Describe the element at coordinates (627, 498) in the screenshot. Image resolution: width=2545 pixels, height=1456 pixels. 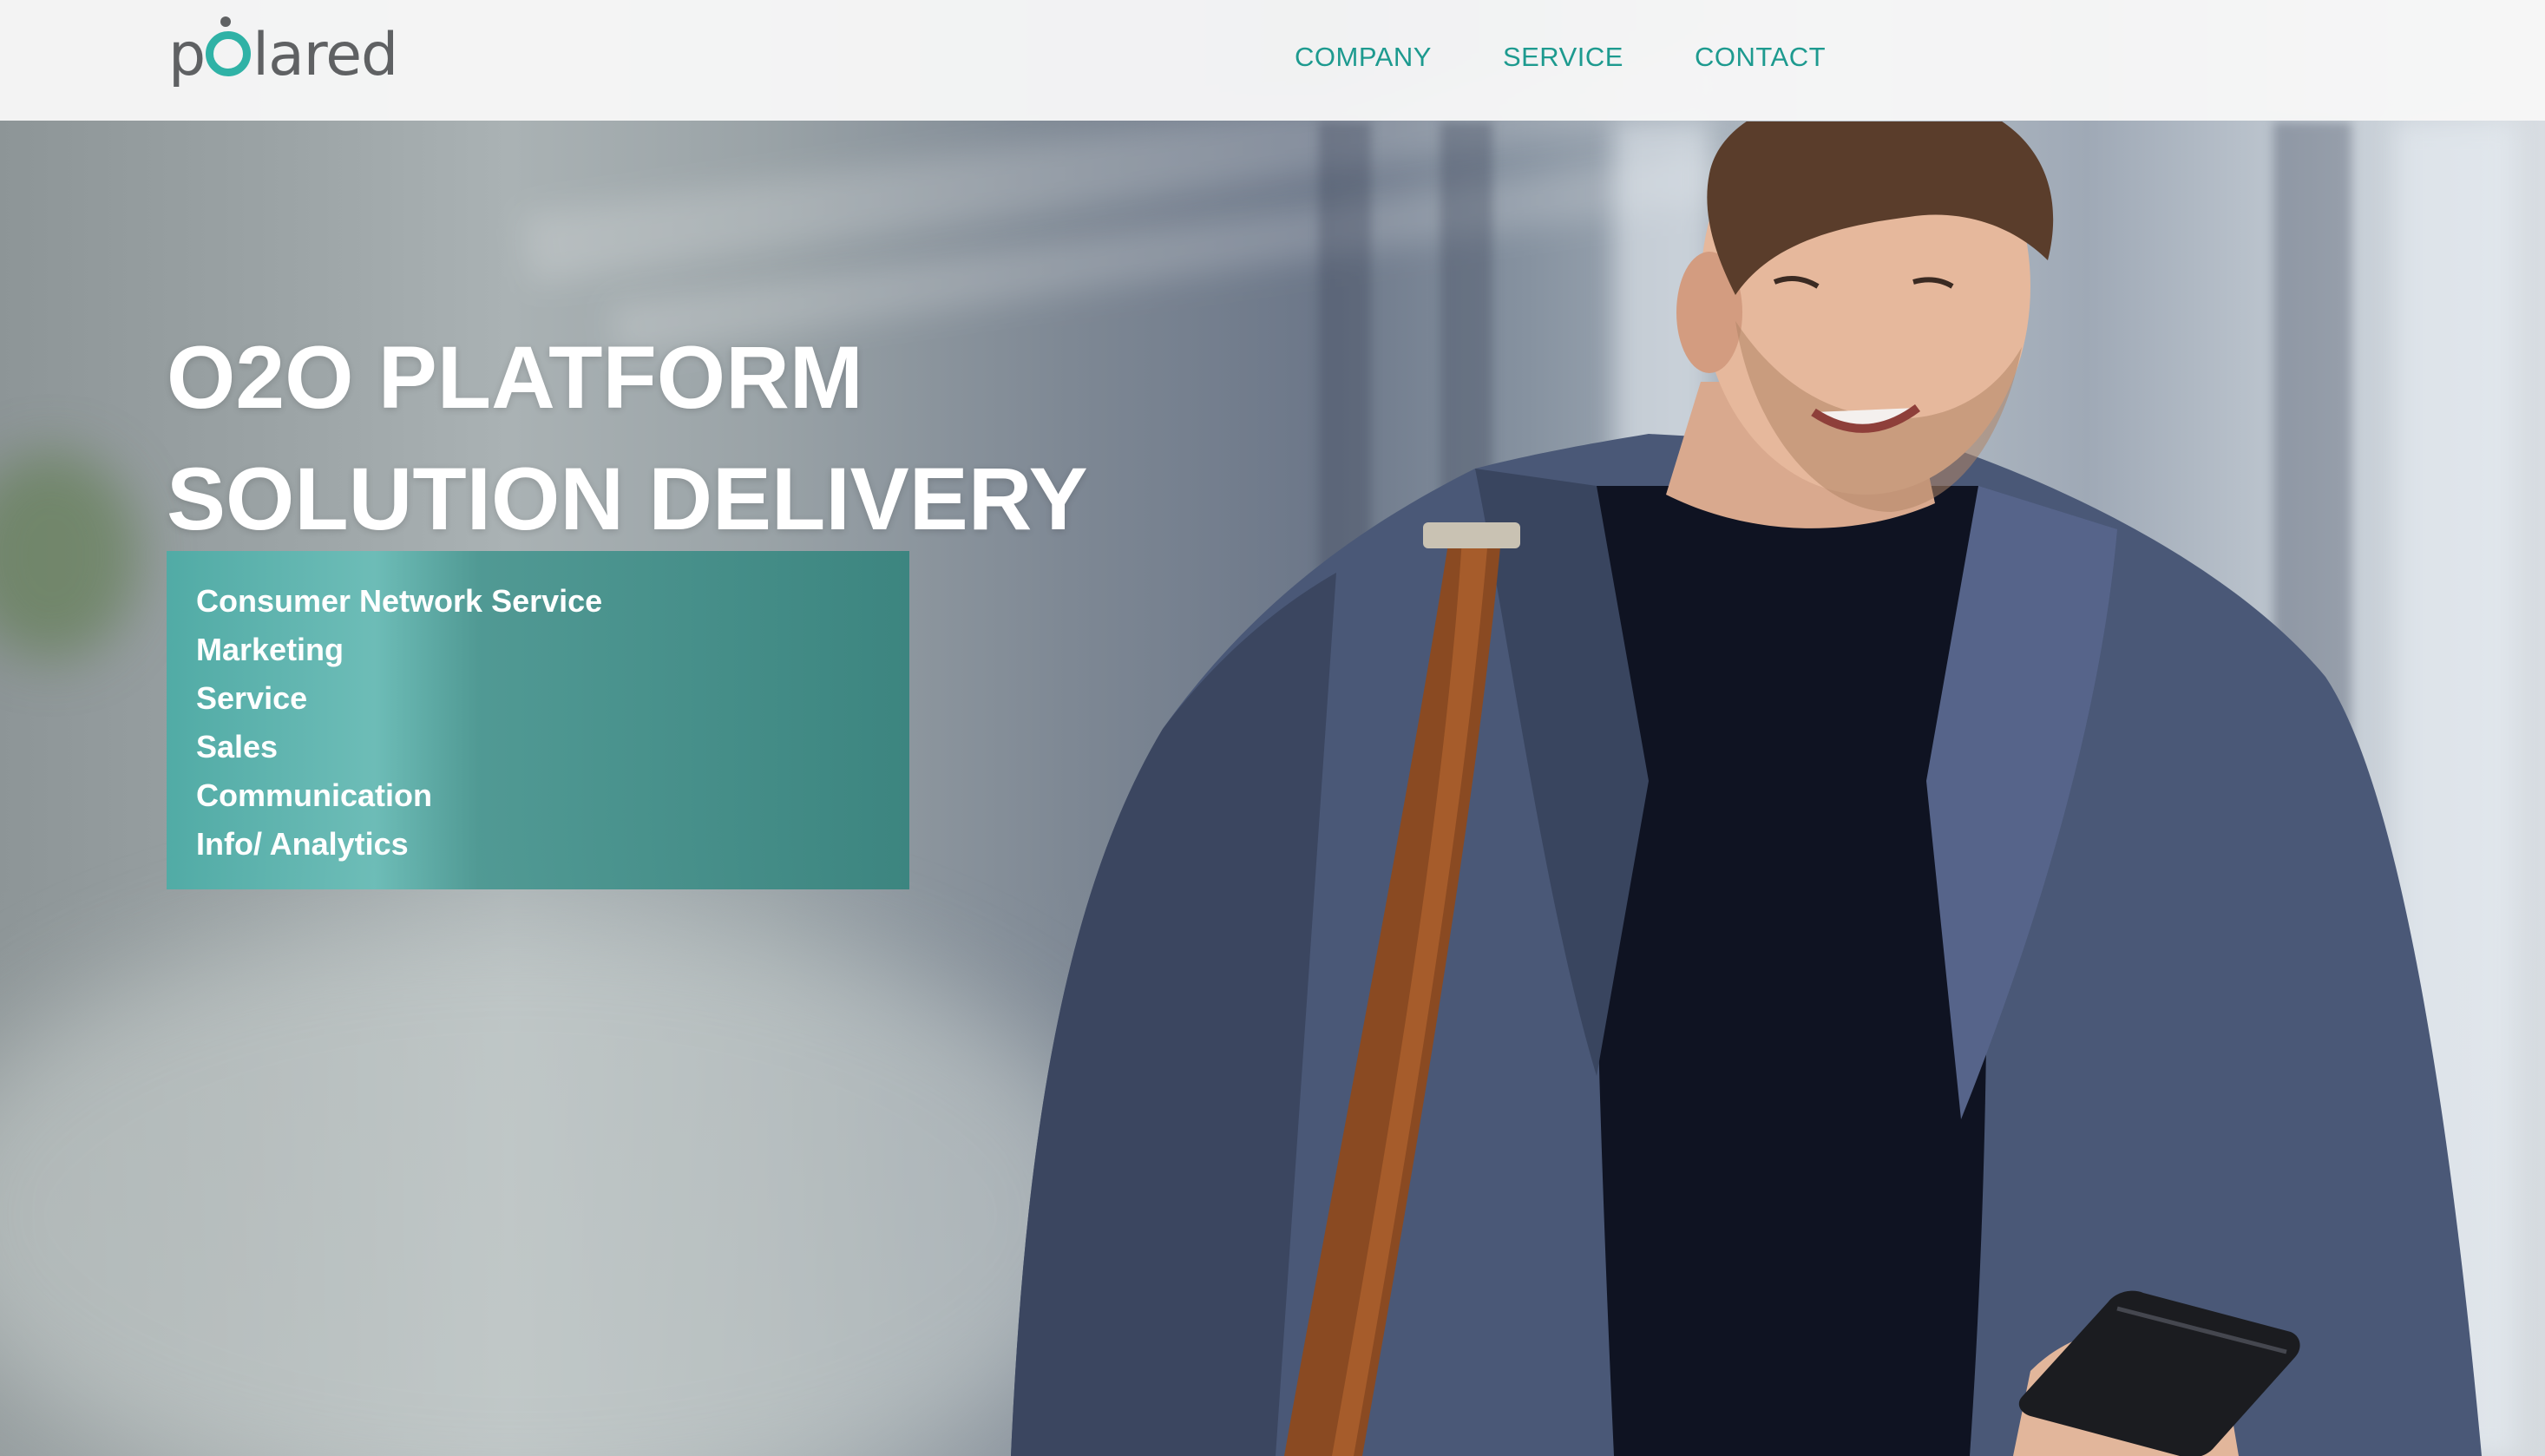
I see `hero-headline-line-2: SOLUTION DELIVERY` at that location.